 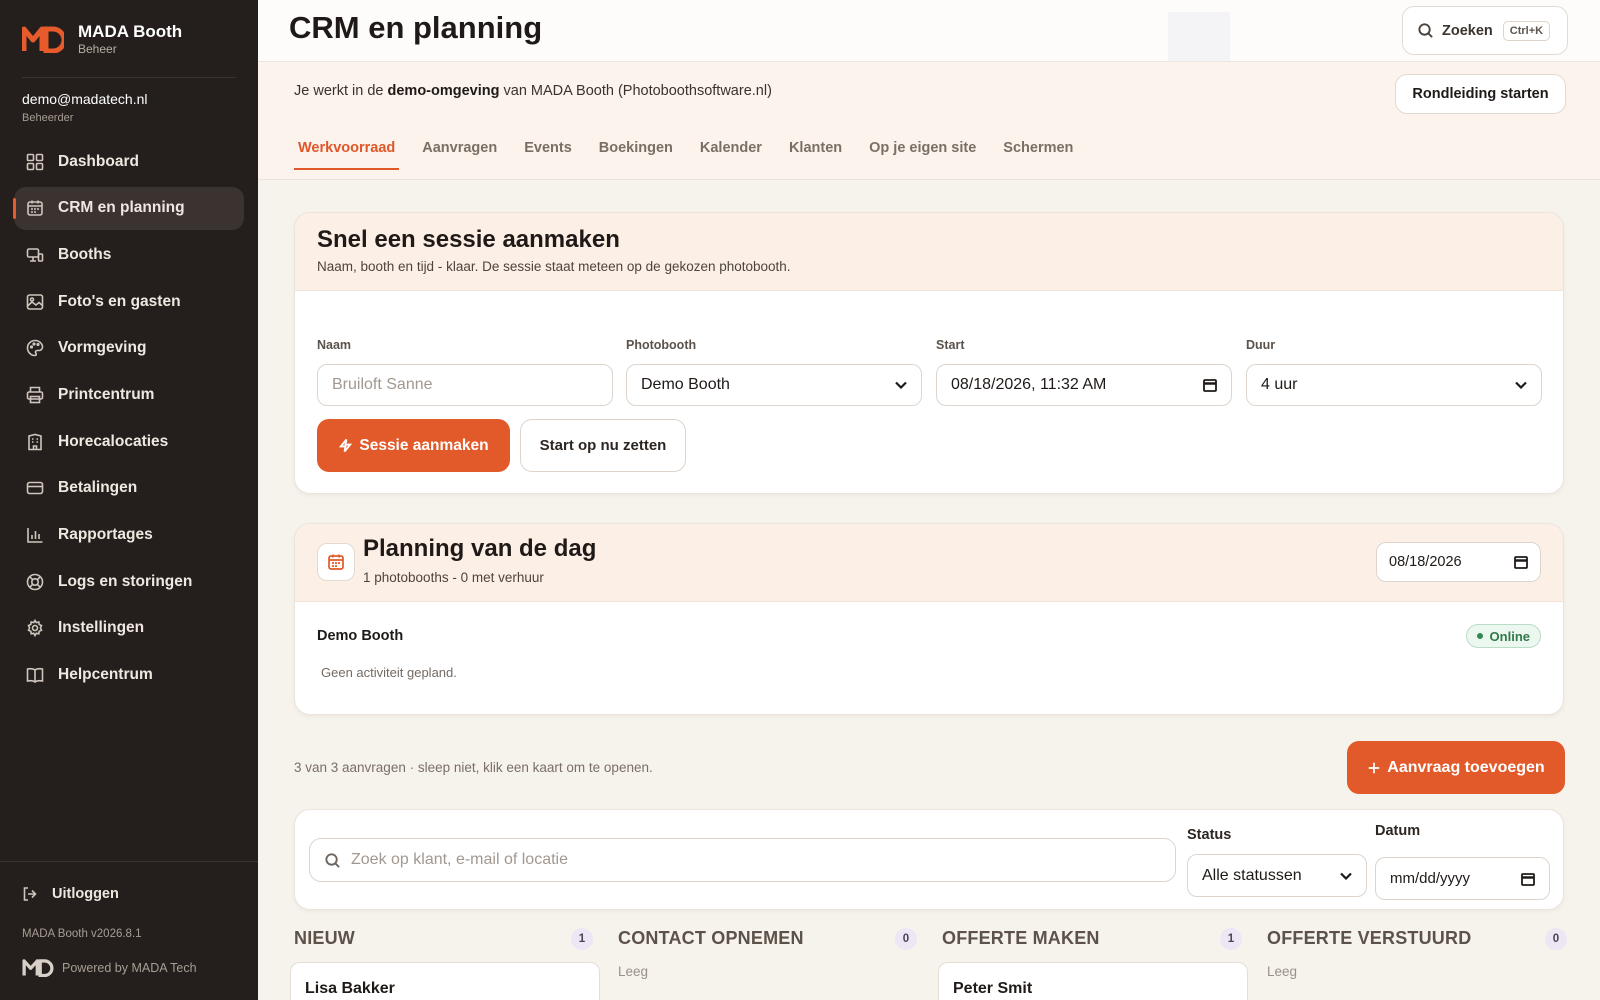 I want to click on status-badge: Online, so click(x=1503, y=636).